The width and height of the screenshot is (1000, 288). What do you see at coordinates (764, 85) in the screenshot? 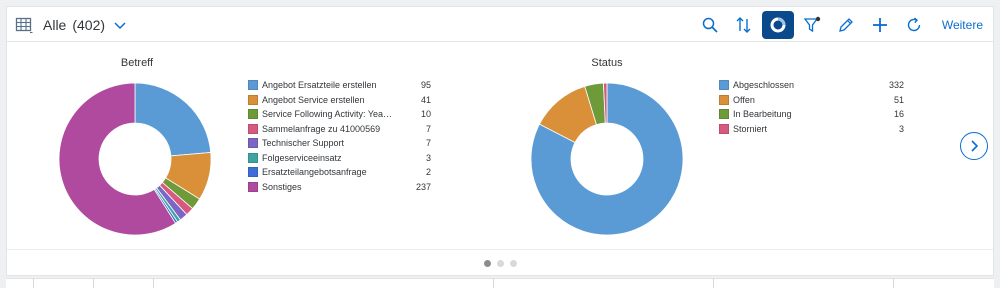
I see `legend-label: Abgeschlossen` at bounding box center [764, 85].